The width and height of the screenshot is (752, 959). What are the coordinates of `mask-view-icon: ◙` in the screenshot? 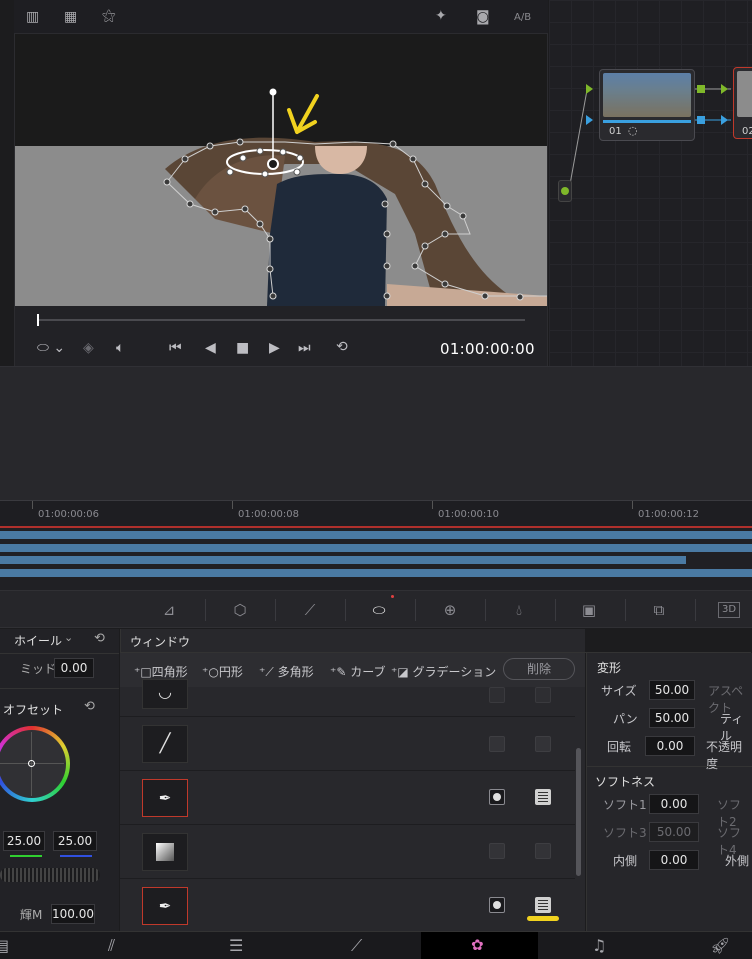 It's located at (483, 17).